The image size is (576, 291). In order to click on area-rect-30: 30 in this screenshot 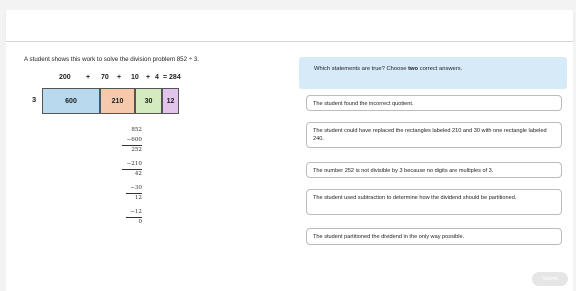, I will do `click(148, 101)`.